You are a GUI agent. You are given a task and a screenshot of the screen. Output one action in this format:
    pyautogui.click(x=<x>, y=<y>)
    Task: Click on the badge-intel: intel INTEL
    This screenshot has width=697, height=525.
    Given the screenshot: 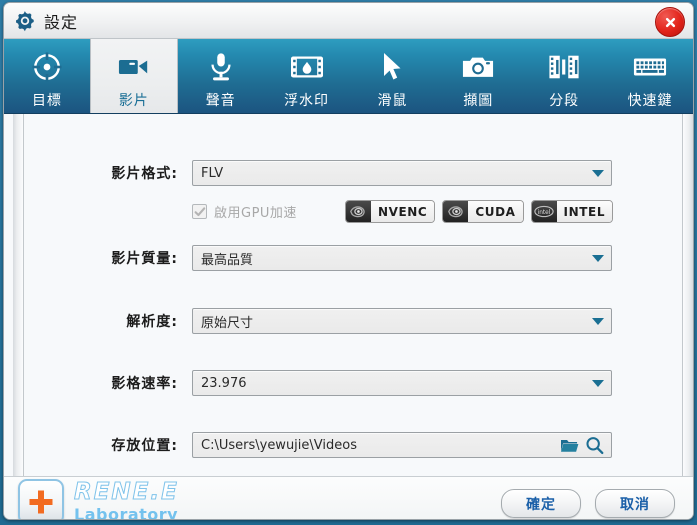 What is the action you would take?
    pyautogui.click(x=572, y=211)
    